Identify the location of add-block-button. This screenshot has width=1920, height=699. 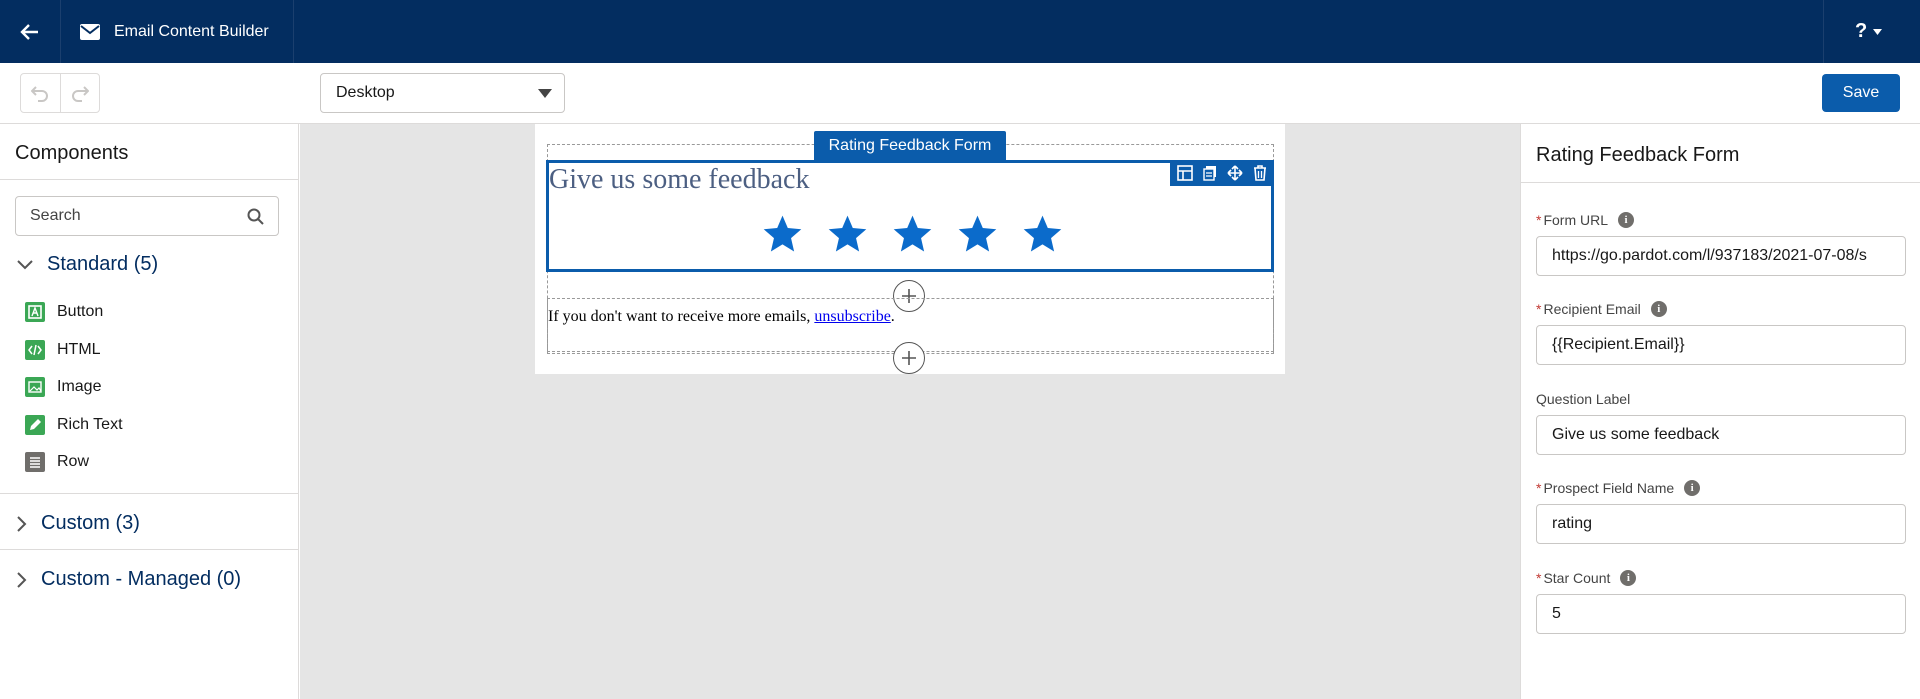
(909, 358).